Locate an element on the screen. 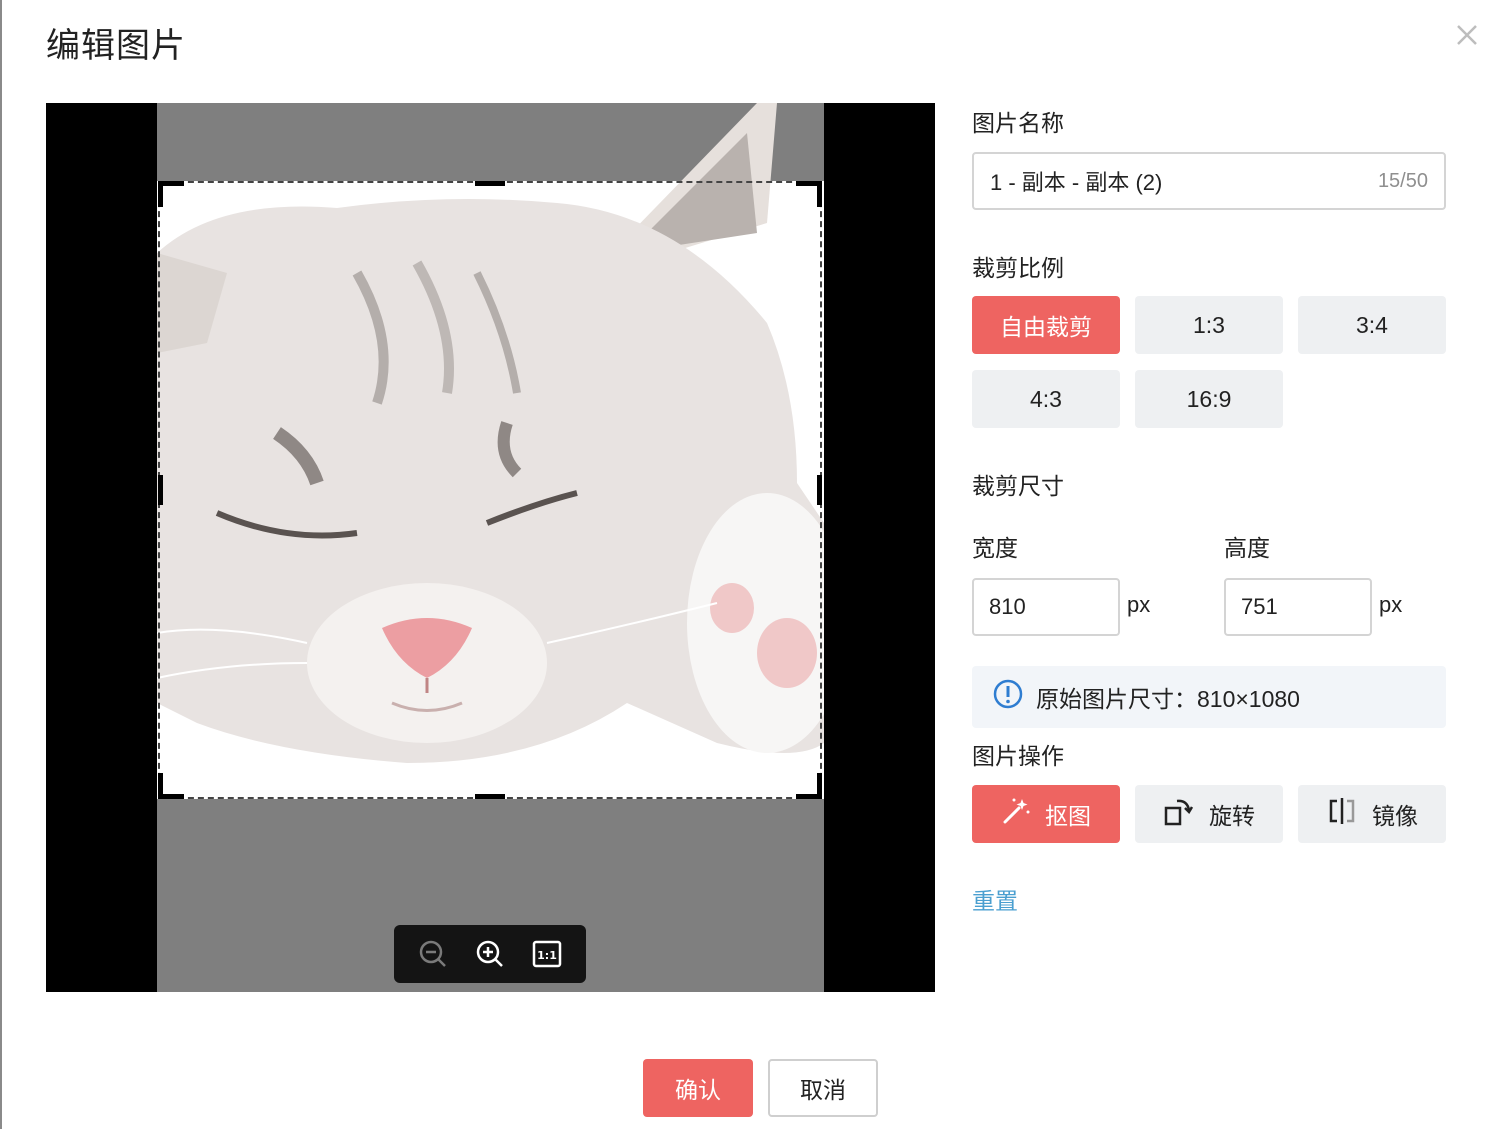  actual-size-icon: 1:1 is located at coordinates (547, 954).